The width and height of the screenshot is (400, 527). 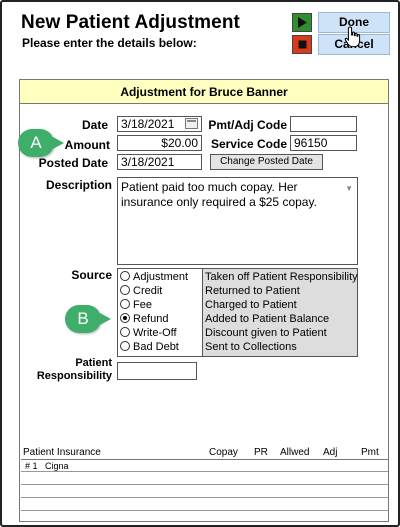 I want to click on source-description: Sent to Collections, so click(x=251, y=347).